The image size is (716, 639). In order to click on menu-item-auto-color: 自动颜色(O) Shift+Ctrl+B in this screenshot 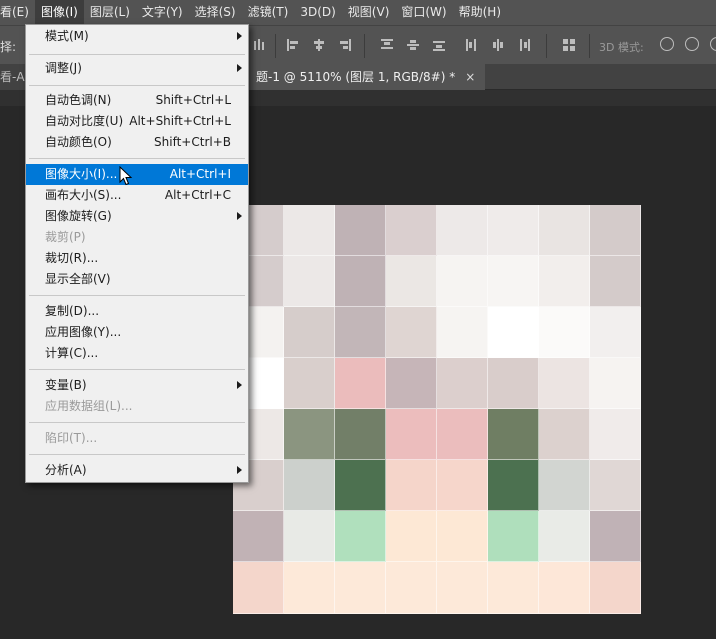, I will do `click(137, 142)`.